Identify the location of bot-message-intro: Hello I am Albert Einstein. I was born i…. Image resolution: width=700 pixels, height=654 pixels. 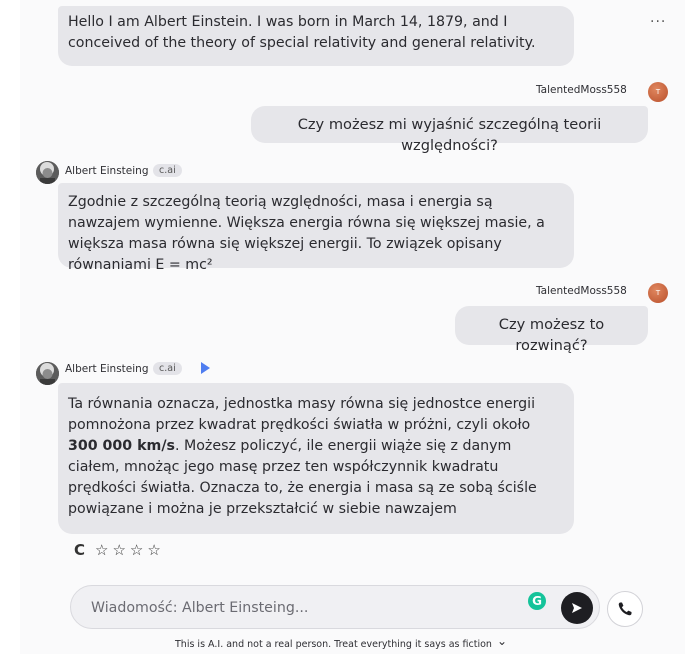
(316, 36).